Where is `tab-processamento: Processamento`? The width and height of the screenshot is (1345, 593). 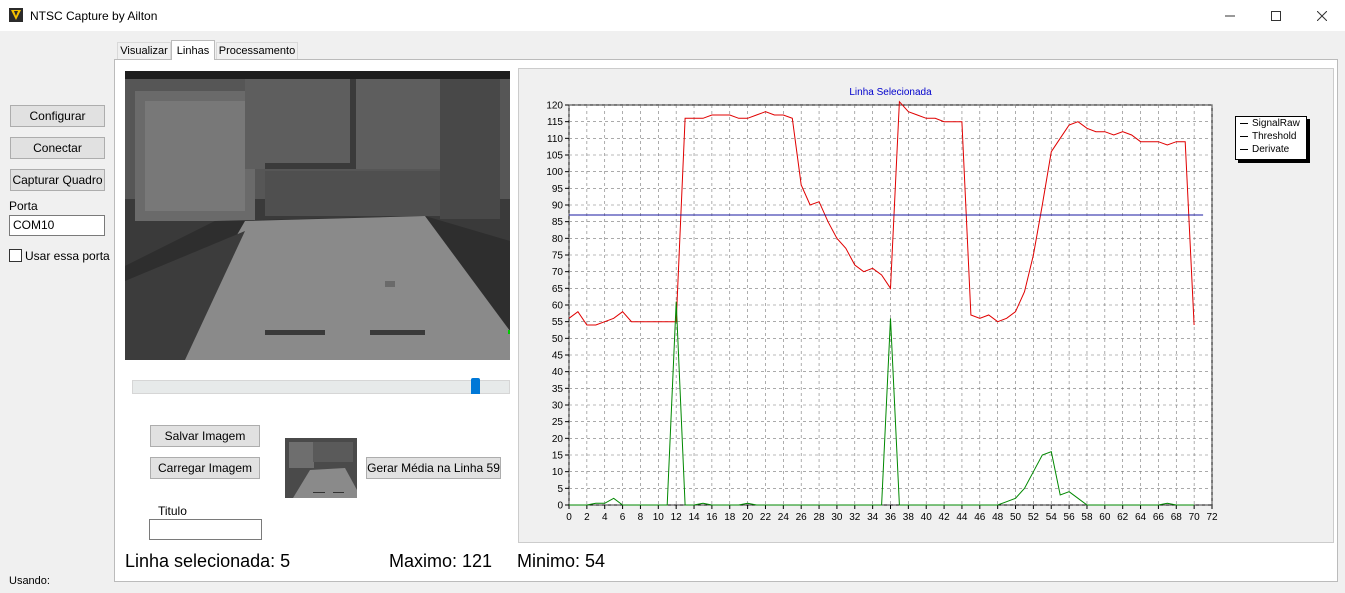 tab-processamento: Processamento is located at coordinates (257, 50).